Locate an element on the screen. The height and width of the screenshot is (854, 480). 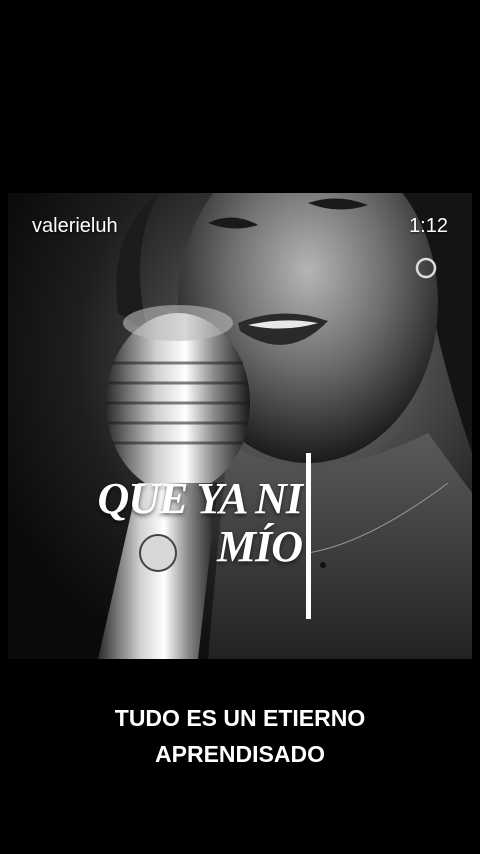
lyric-overlay: QUE YA NI MÍO is located at coordinates (182, 522).